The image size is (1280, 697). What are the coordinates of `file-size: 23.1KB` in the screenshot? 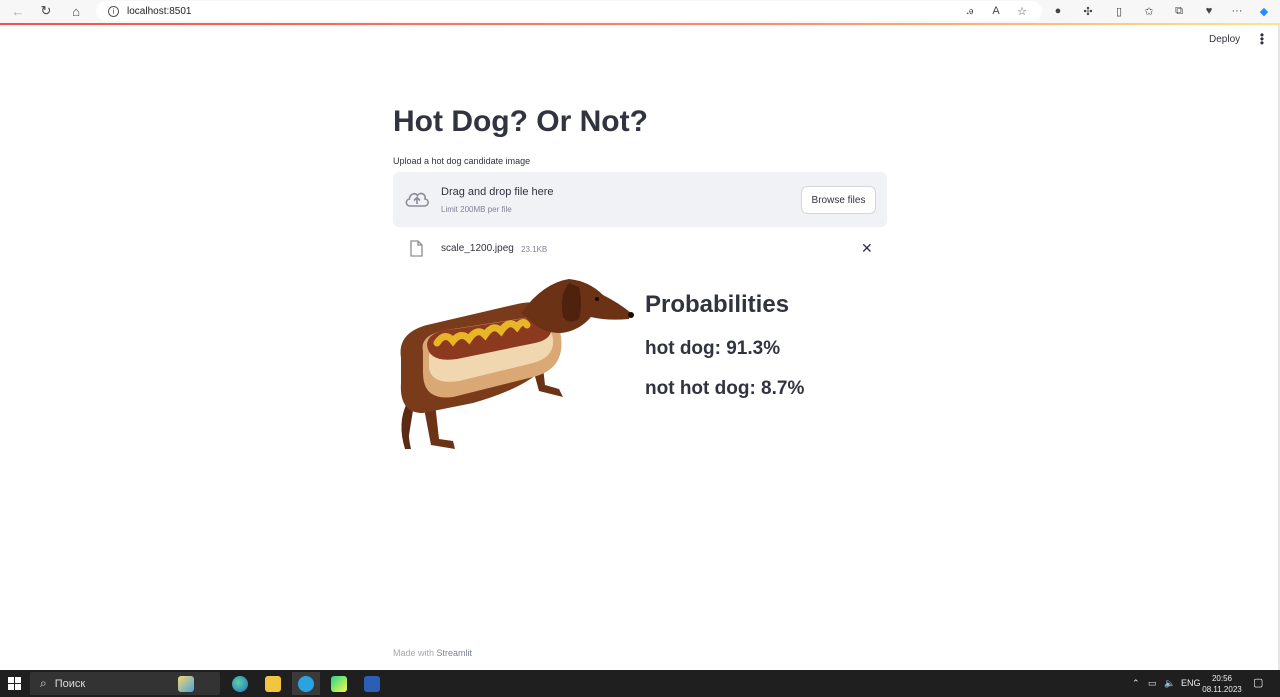 It's located at (534, 249).